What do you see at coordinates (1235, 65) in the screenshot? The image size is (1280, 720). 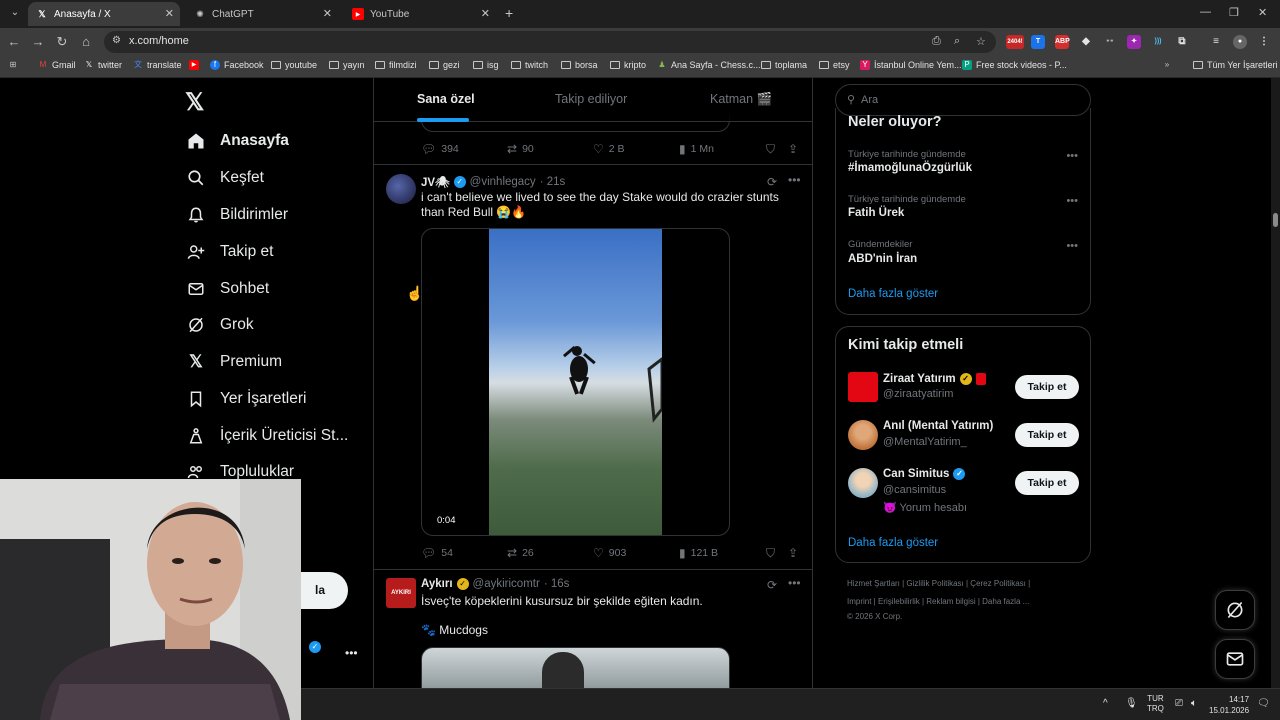 I see `all-bookmarks-folder: Tüm Yer İşaretleri` at bounding box center [1235, 65].